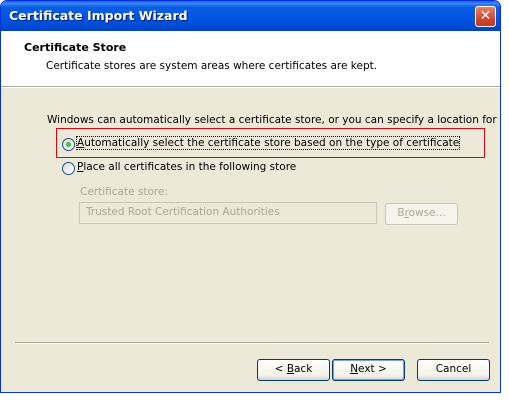 The image size is (509, 401). Describe the element at coordinates (250, 16) in the screenshot. I see `title-bar: Certificate Import Wizard ✕` at that location.